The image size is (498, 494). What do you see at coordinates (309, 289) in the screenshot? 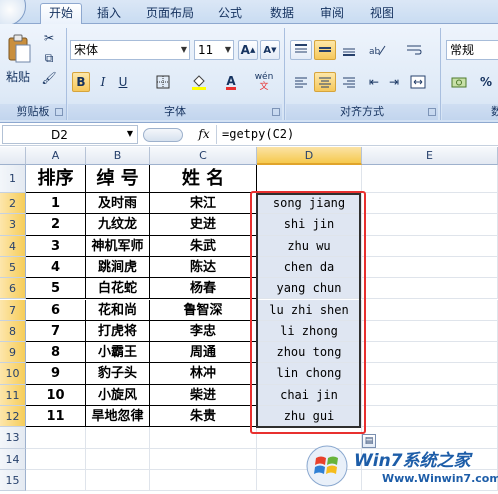
I see `pinyin-cell: yang chun` at bounding box center [309, 289].